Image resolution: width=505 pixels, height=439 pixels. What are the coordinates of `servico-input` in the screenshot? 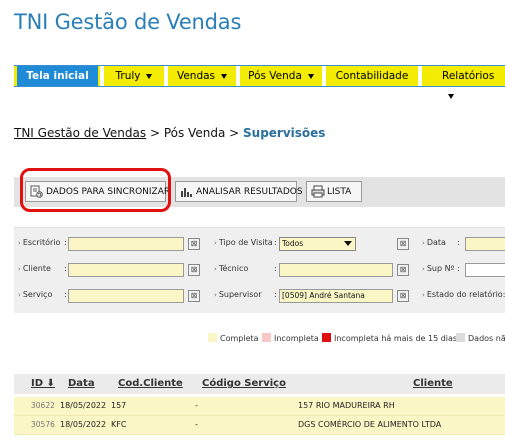 It's located at (126, 296).